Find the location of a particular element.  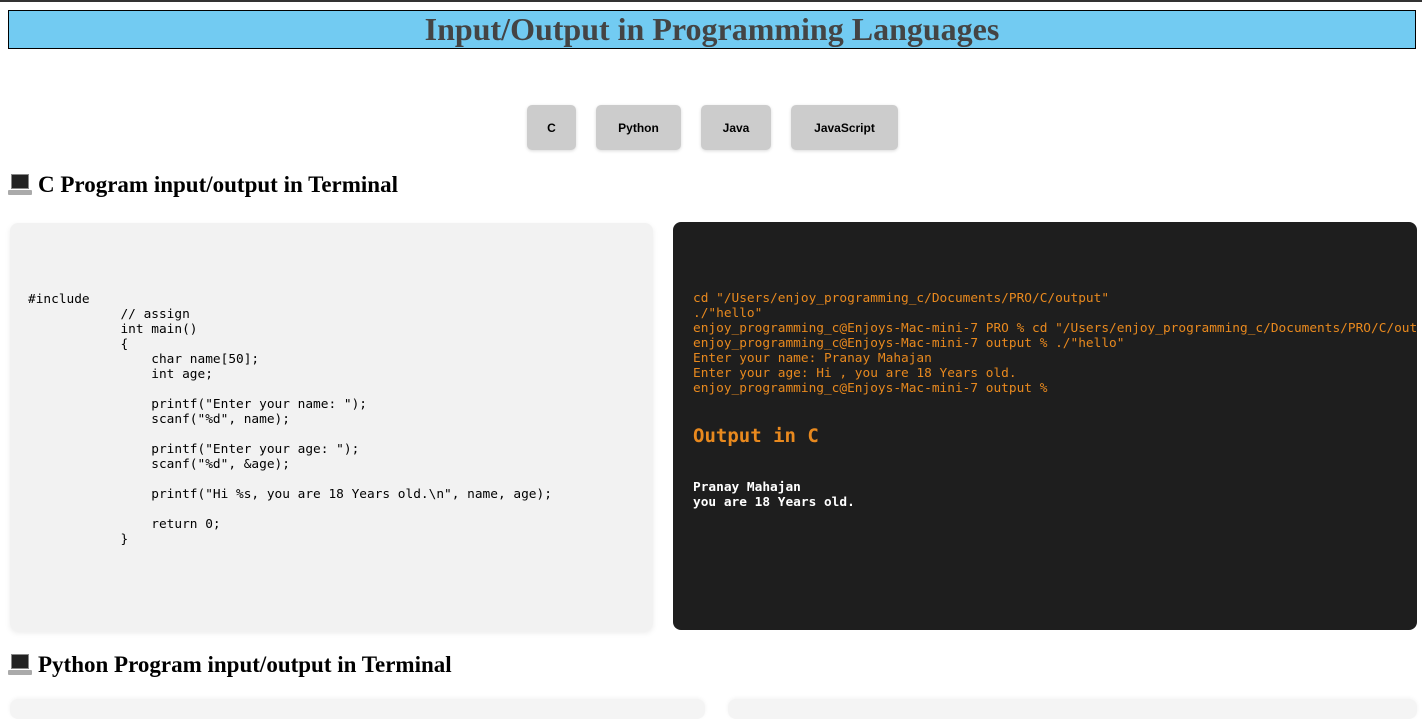

output-heading: Output in C is located at coordinates (756, 436).